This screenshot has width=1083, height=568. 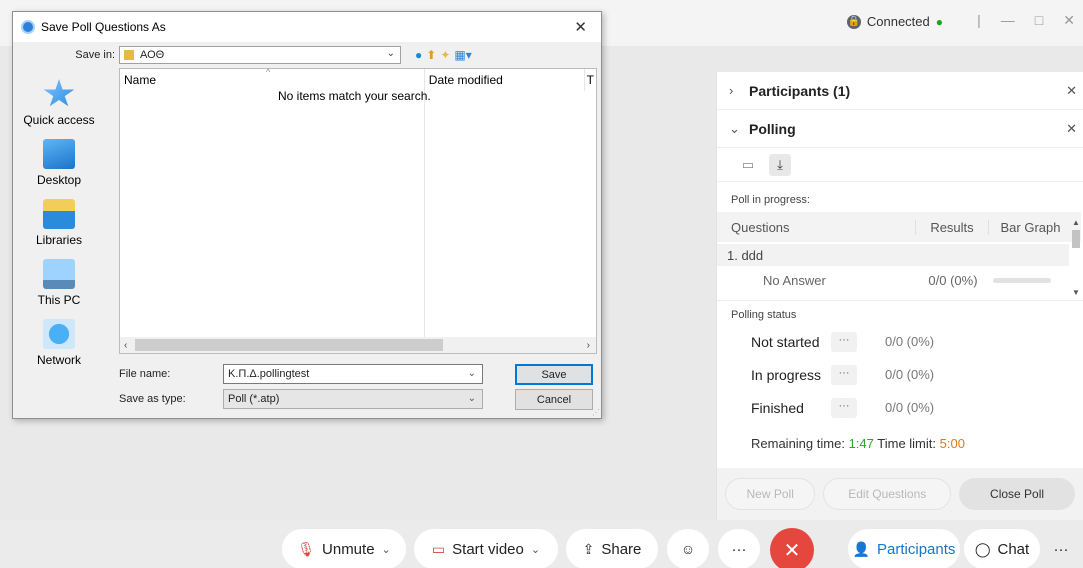 What do you see at coordinates (760, 227) in the screenshot?
I see `questions-column-header: Questions` at bounding box center [760, 227].